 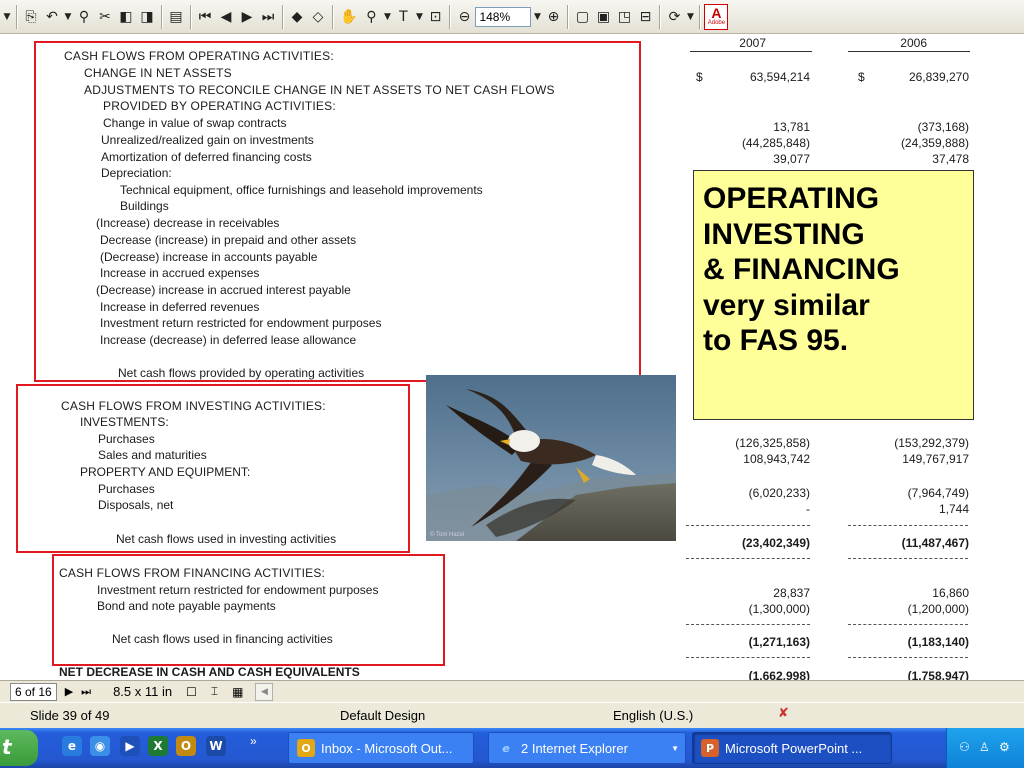 I want to click on value-cell-total: (1,183,140), so click(x=938, y=642).